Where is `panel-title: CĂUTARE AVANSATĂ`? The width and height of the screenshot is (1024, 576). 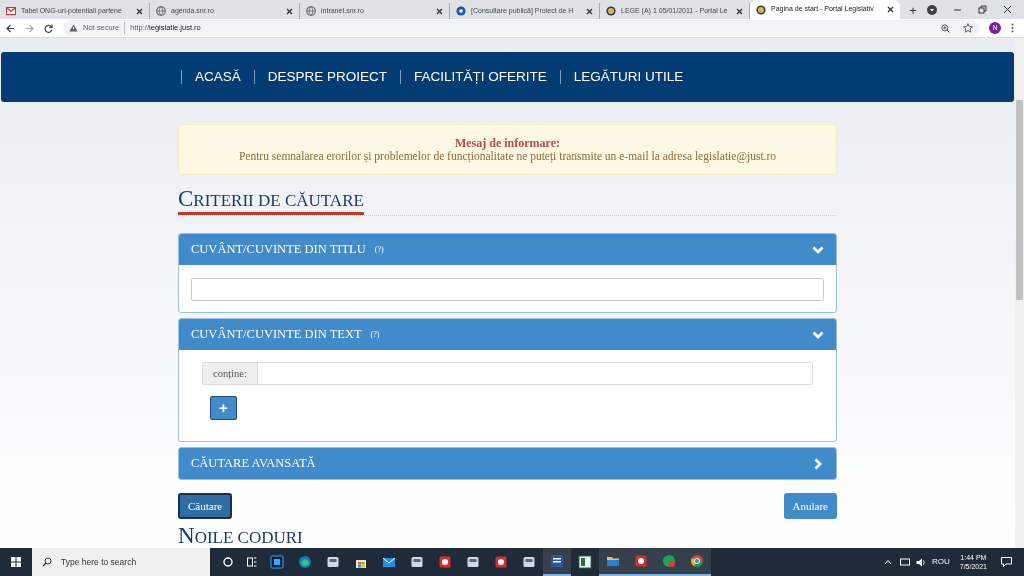
panel-title: CĂUTARE AVANSATĂ is located at coordinates (253, 464).